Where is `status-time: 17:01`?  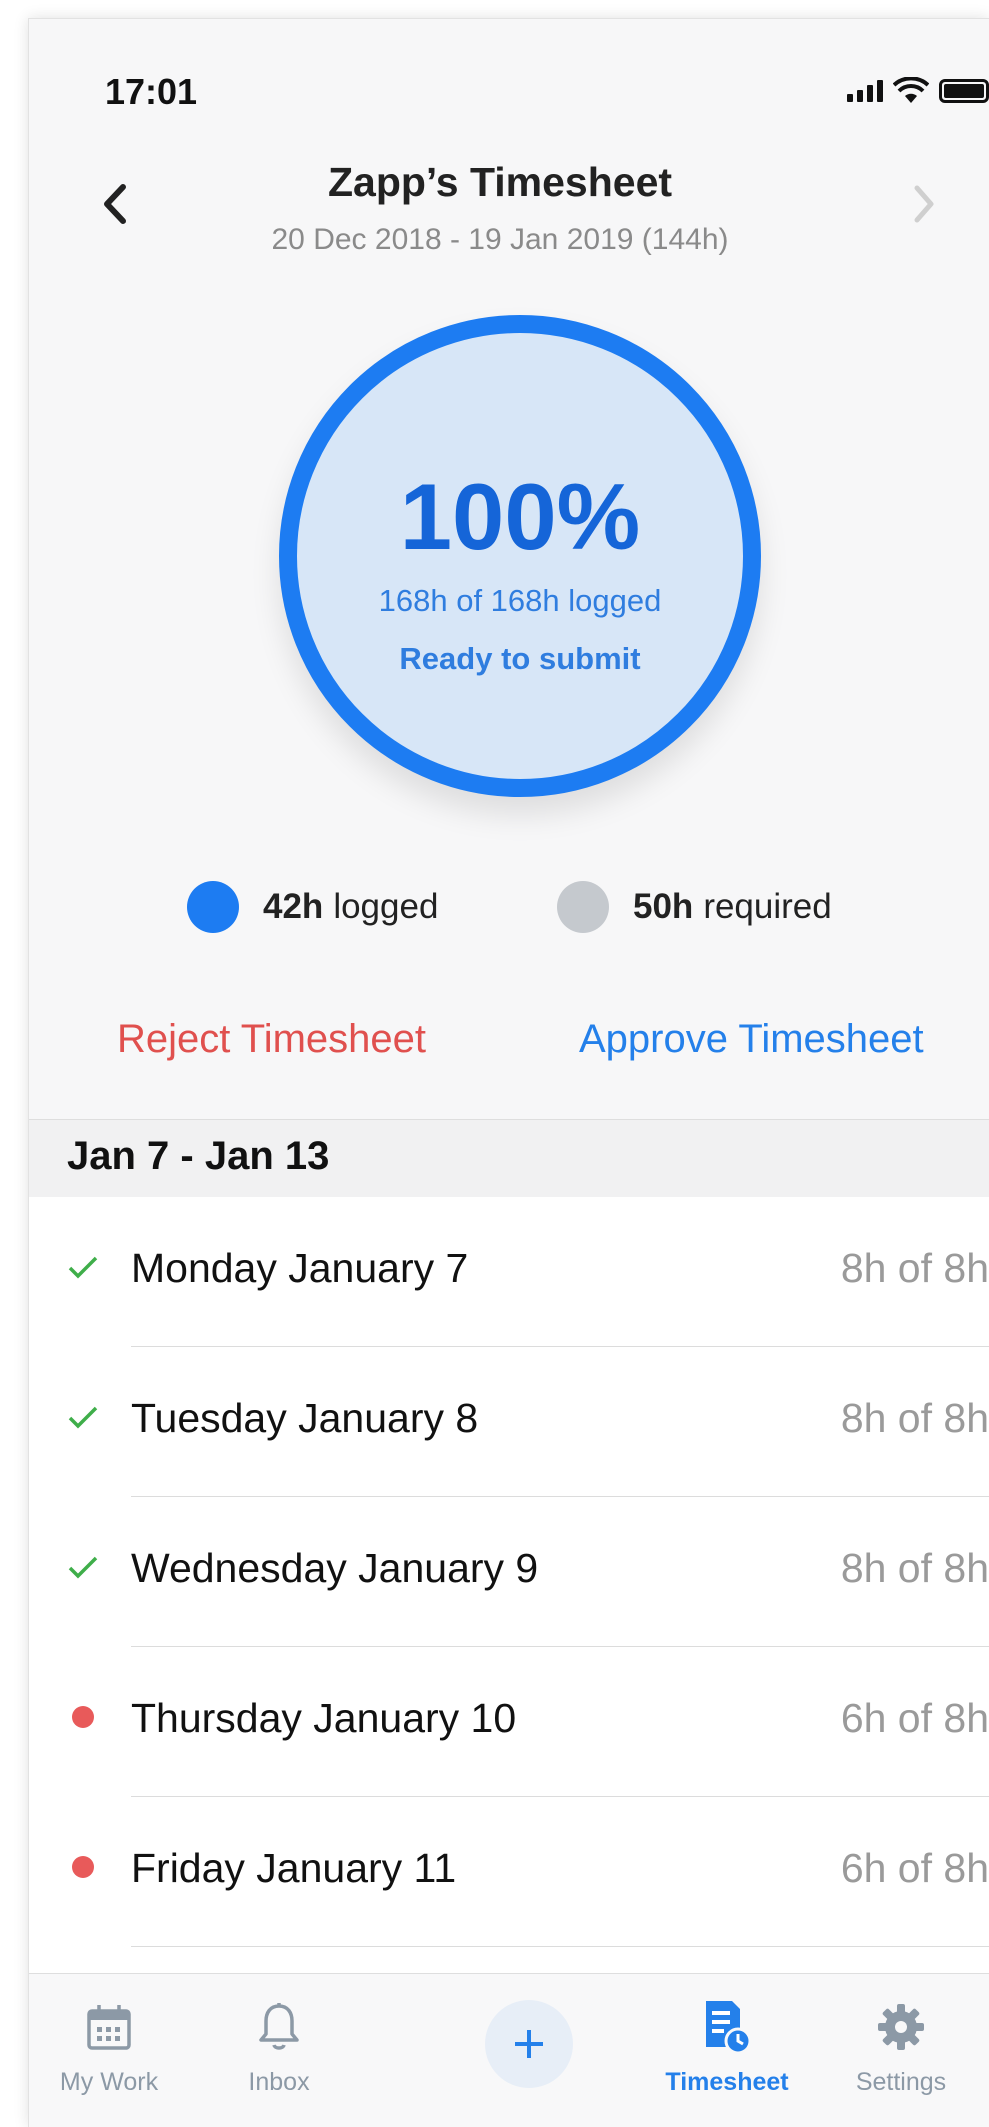 status-time: 17:01 is located at coordinates (151, 91).